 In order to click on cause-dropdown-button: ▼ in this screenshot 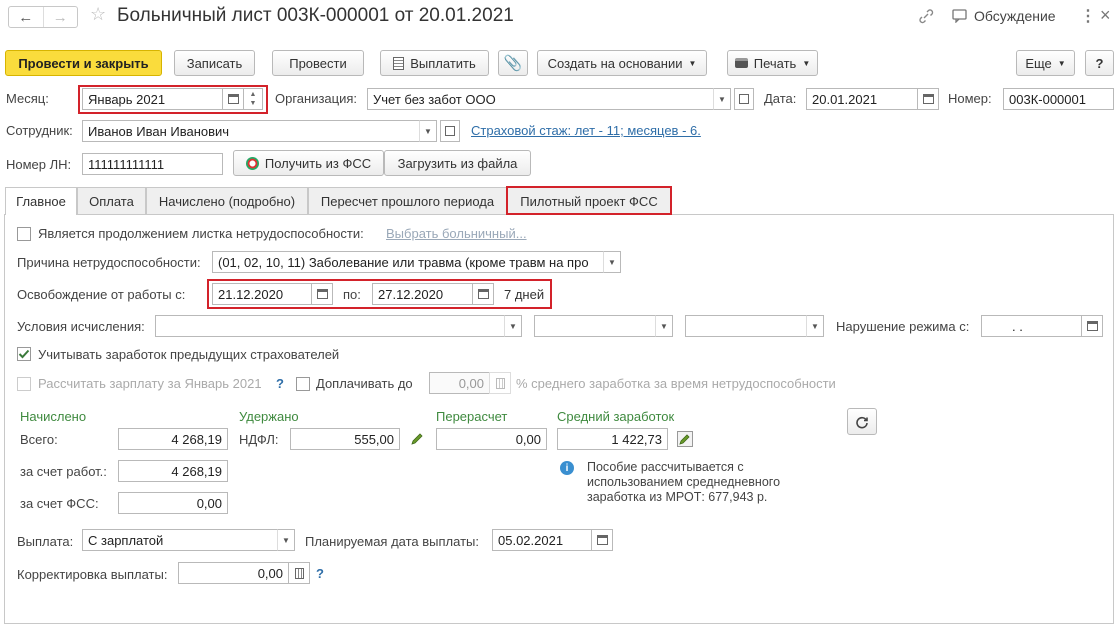, I will do `click(612, 262)`.